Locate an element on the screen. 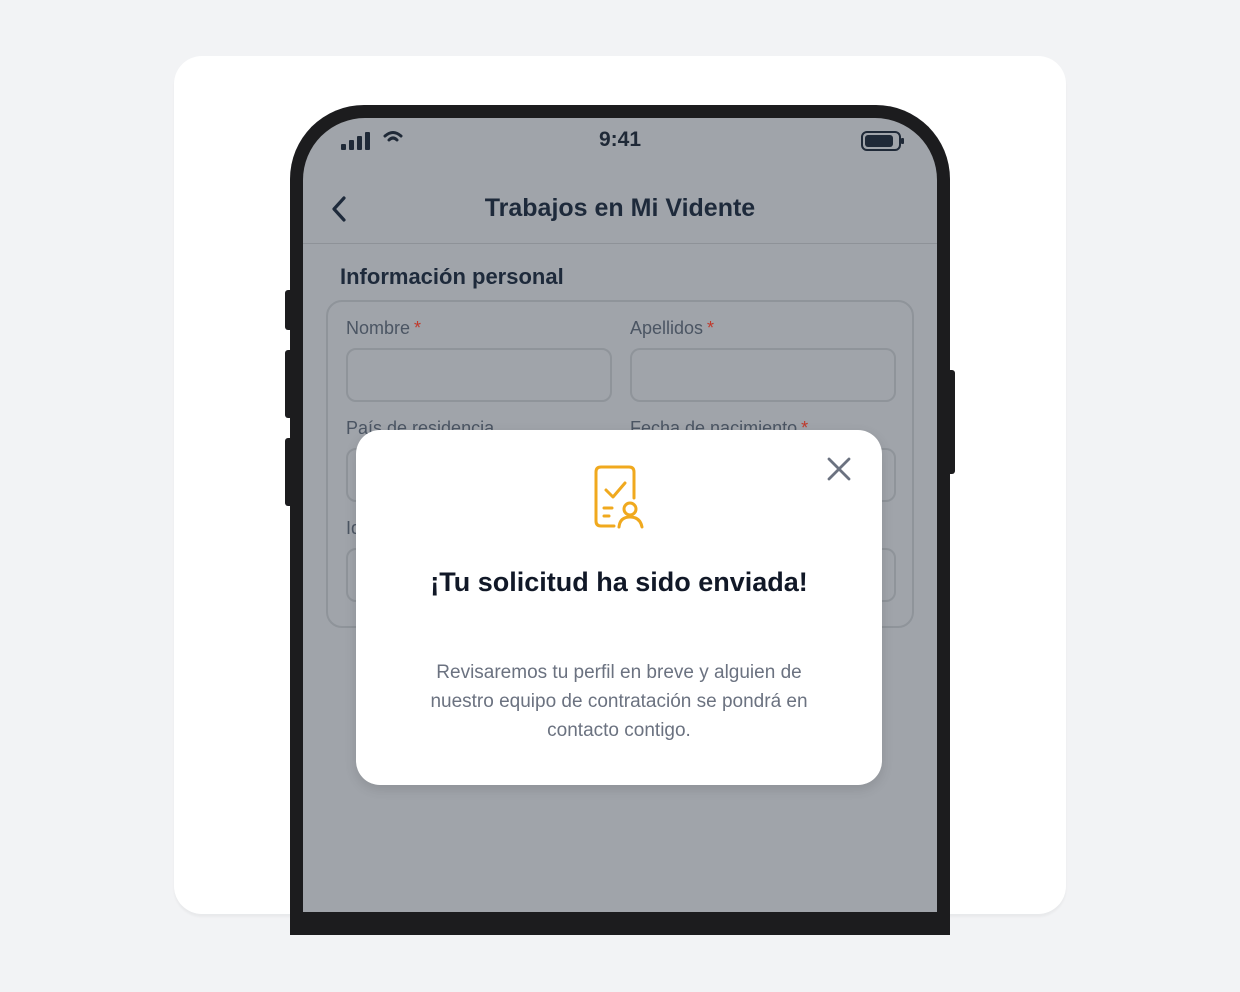 The height and width of the screenshot is (992, 1240). field-label-nombre: Nombre * is located at coordinates (384, 328).